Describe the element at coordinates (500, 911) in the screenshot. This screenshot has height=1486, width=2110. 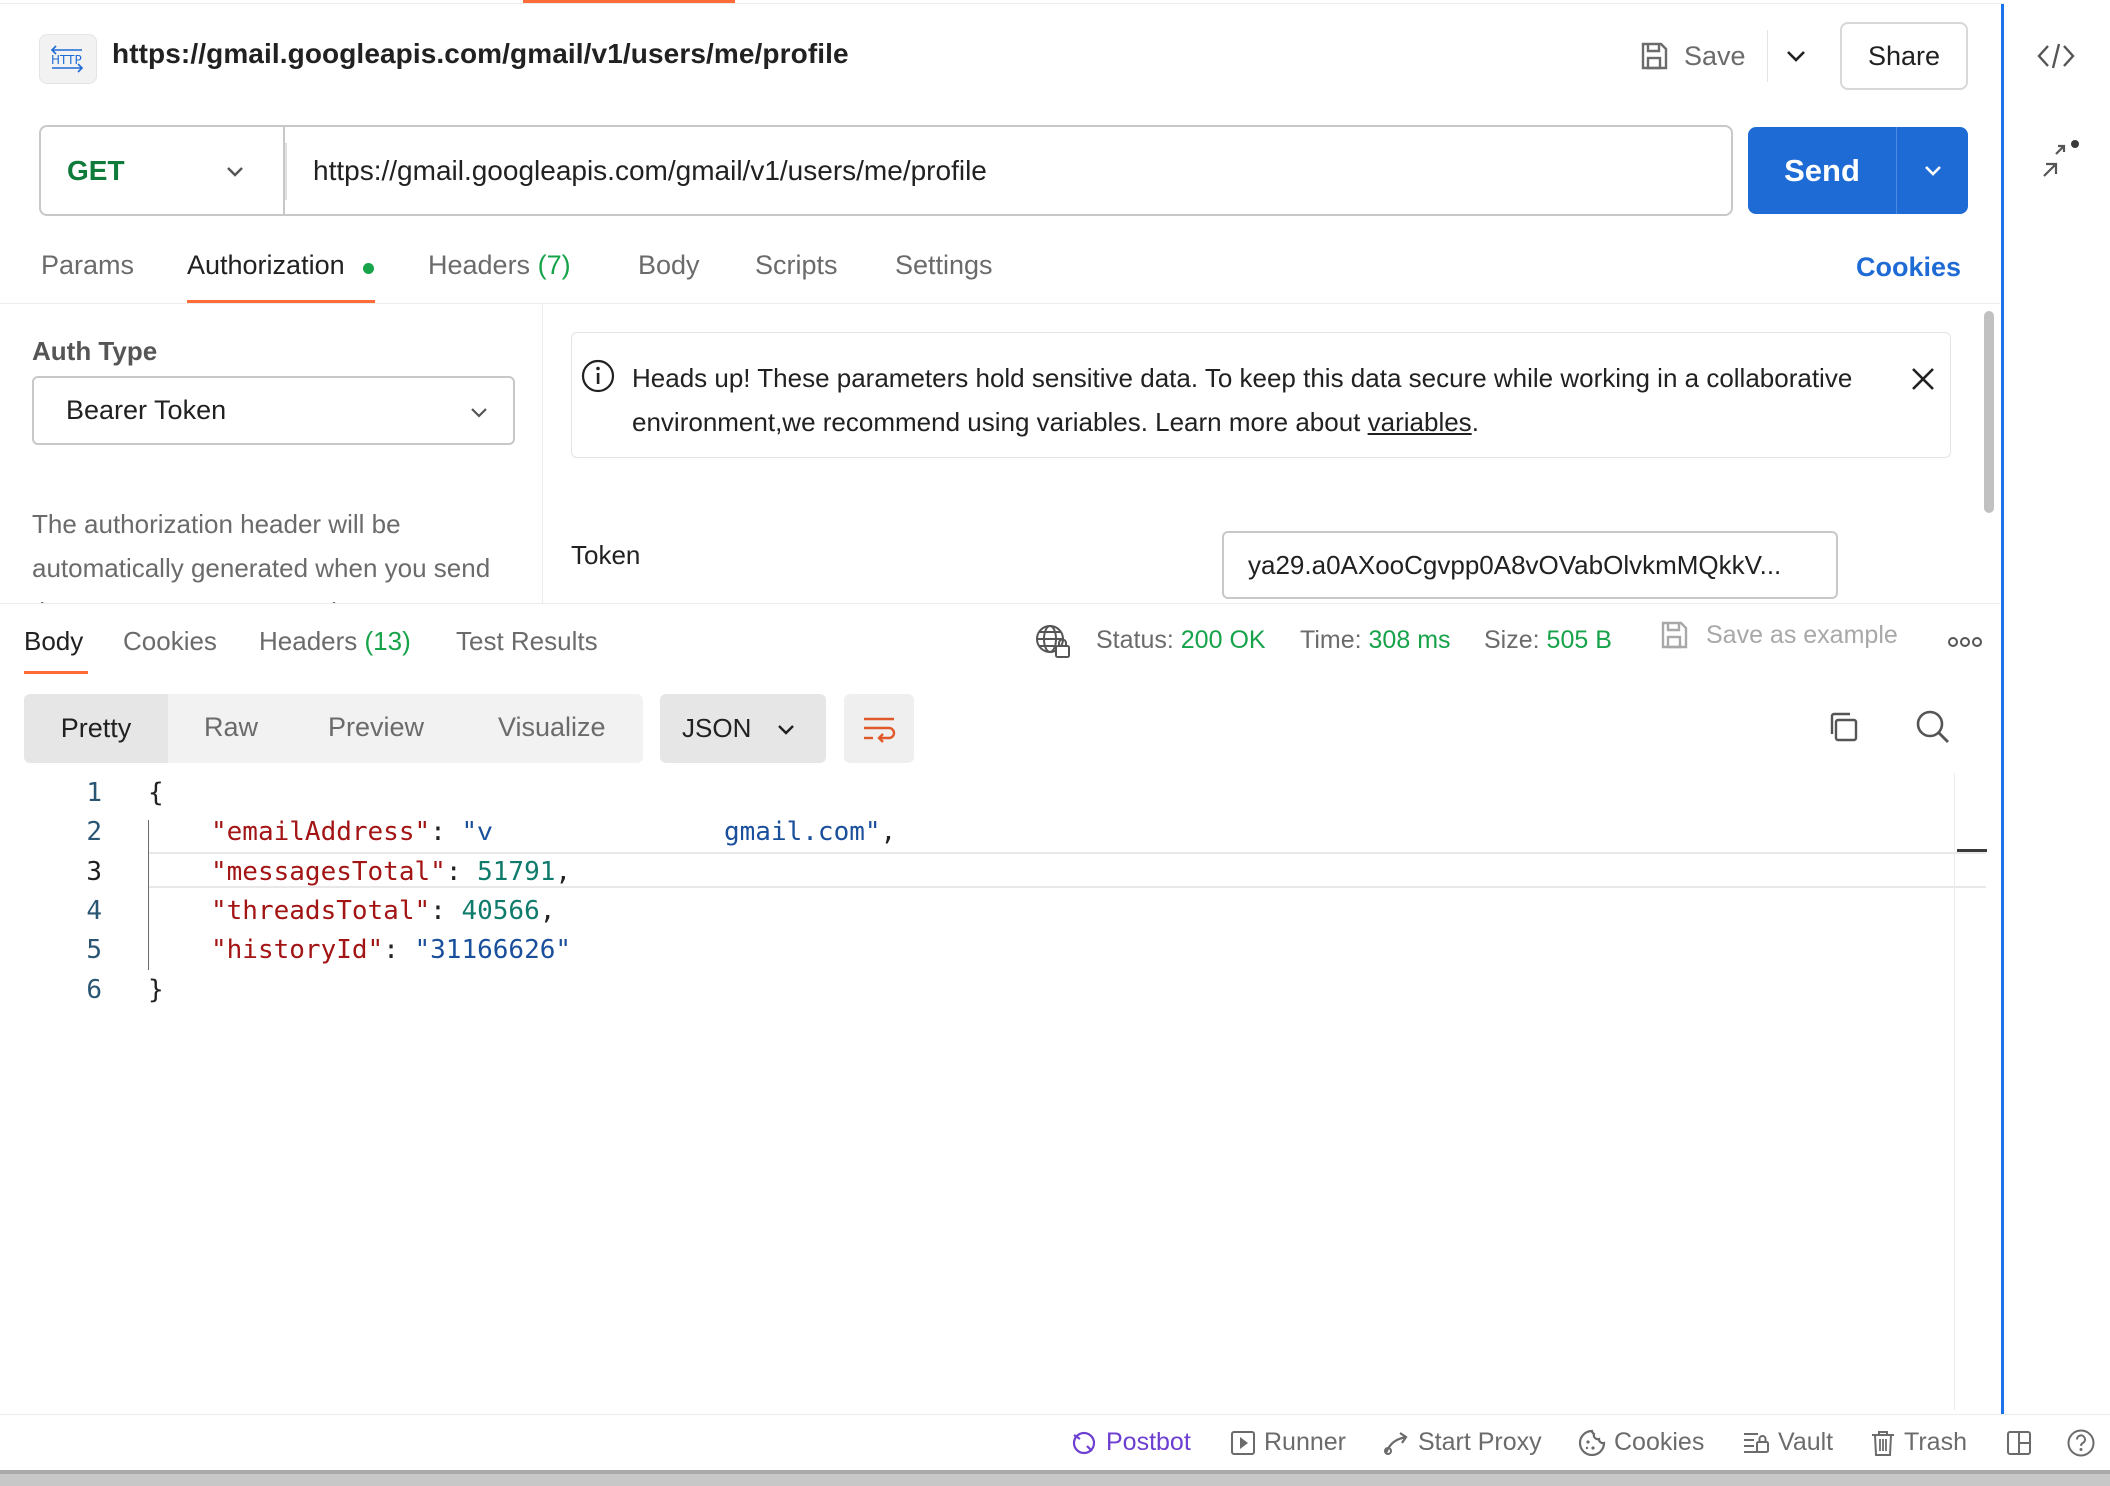
I see `json-number: 40566` at that location.